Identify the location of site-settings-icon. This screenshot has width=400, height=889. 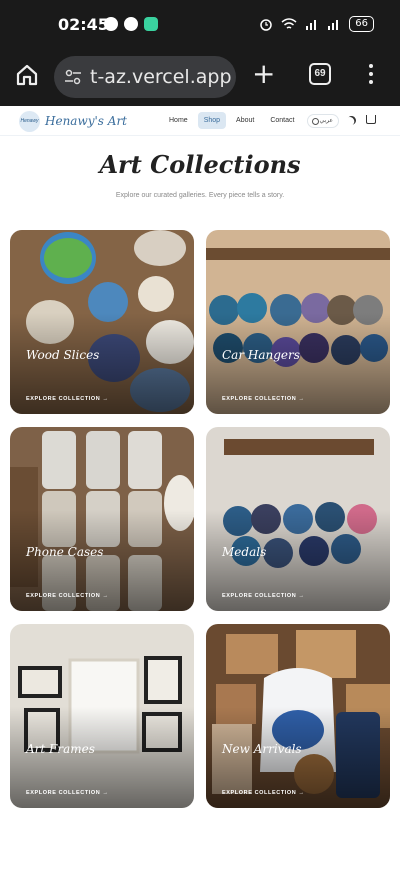
(73, 77).